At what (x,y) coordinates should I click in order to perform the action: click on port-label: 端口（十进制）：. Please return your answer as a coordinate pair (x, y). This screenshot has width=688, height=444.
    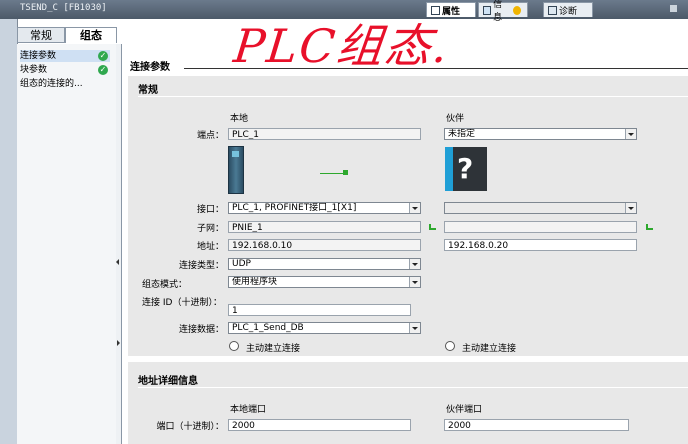
    Looking at the image, I should click on (190, 427).